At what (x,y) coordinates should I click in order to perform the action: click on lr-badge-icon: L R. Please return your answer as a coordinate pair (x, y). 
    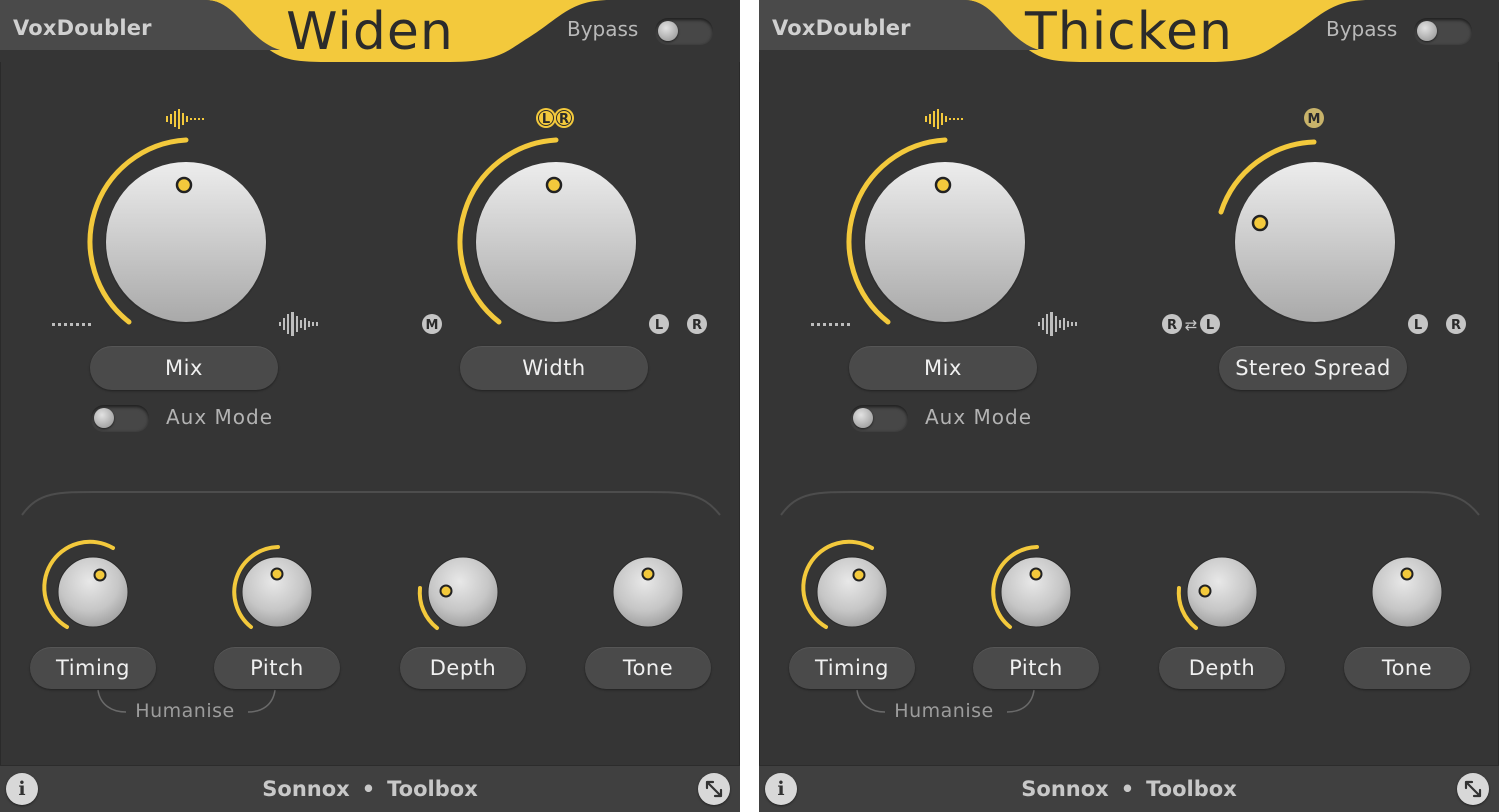
    Looking at the image, I should click on (555, 118).